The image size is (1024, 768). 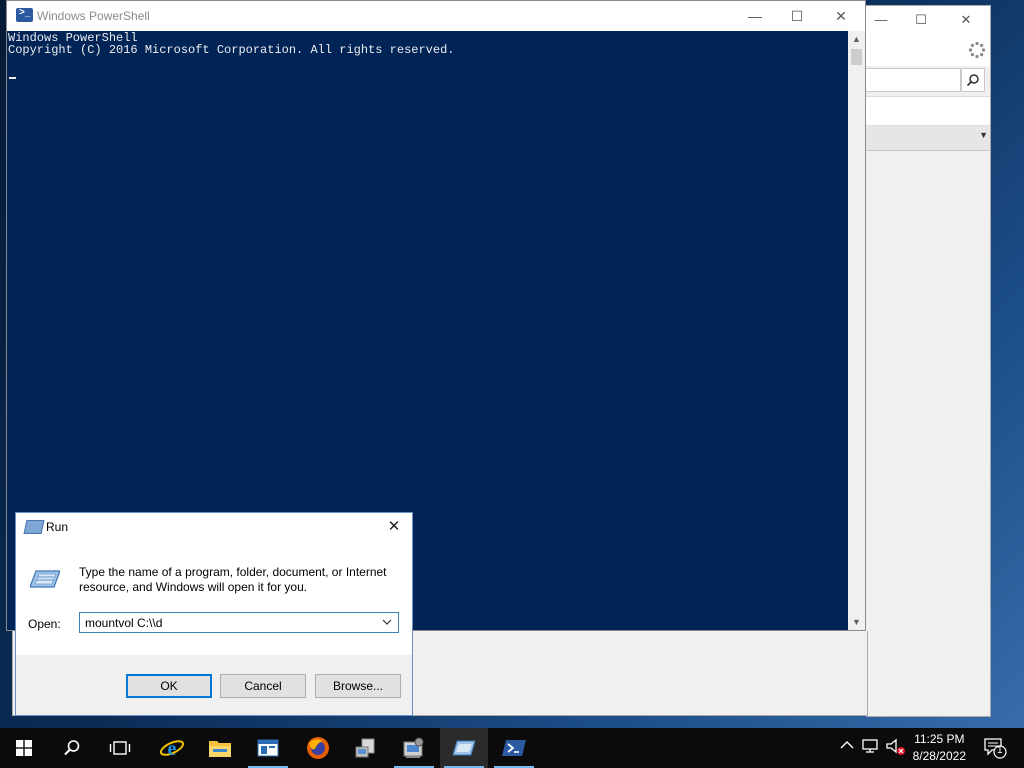 I want to click on close-button: ✕, so click(x=841, y=16).